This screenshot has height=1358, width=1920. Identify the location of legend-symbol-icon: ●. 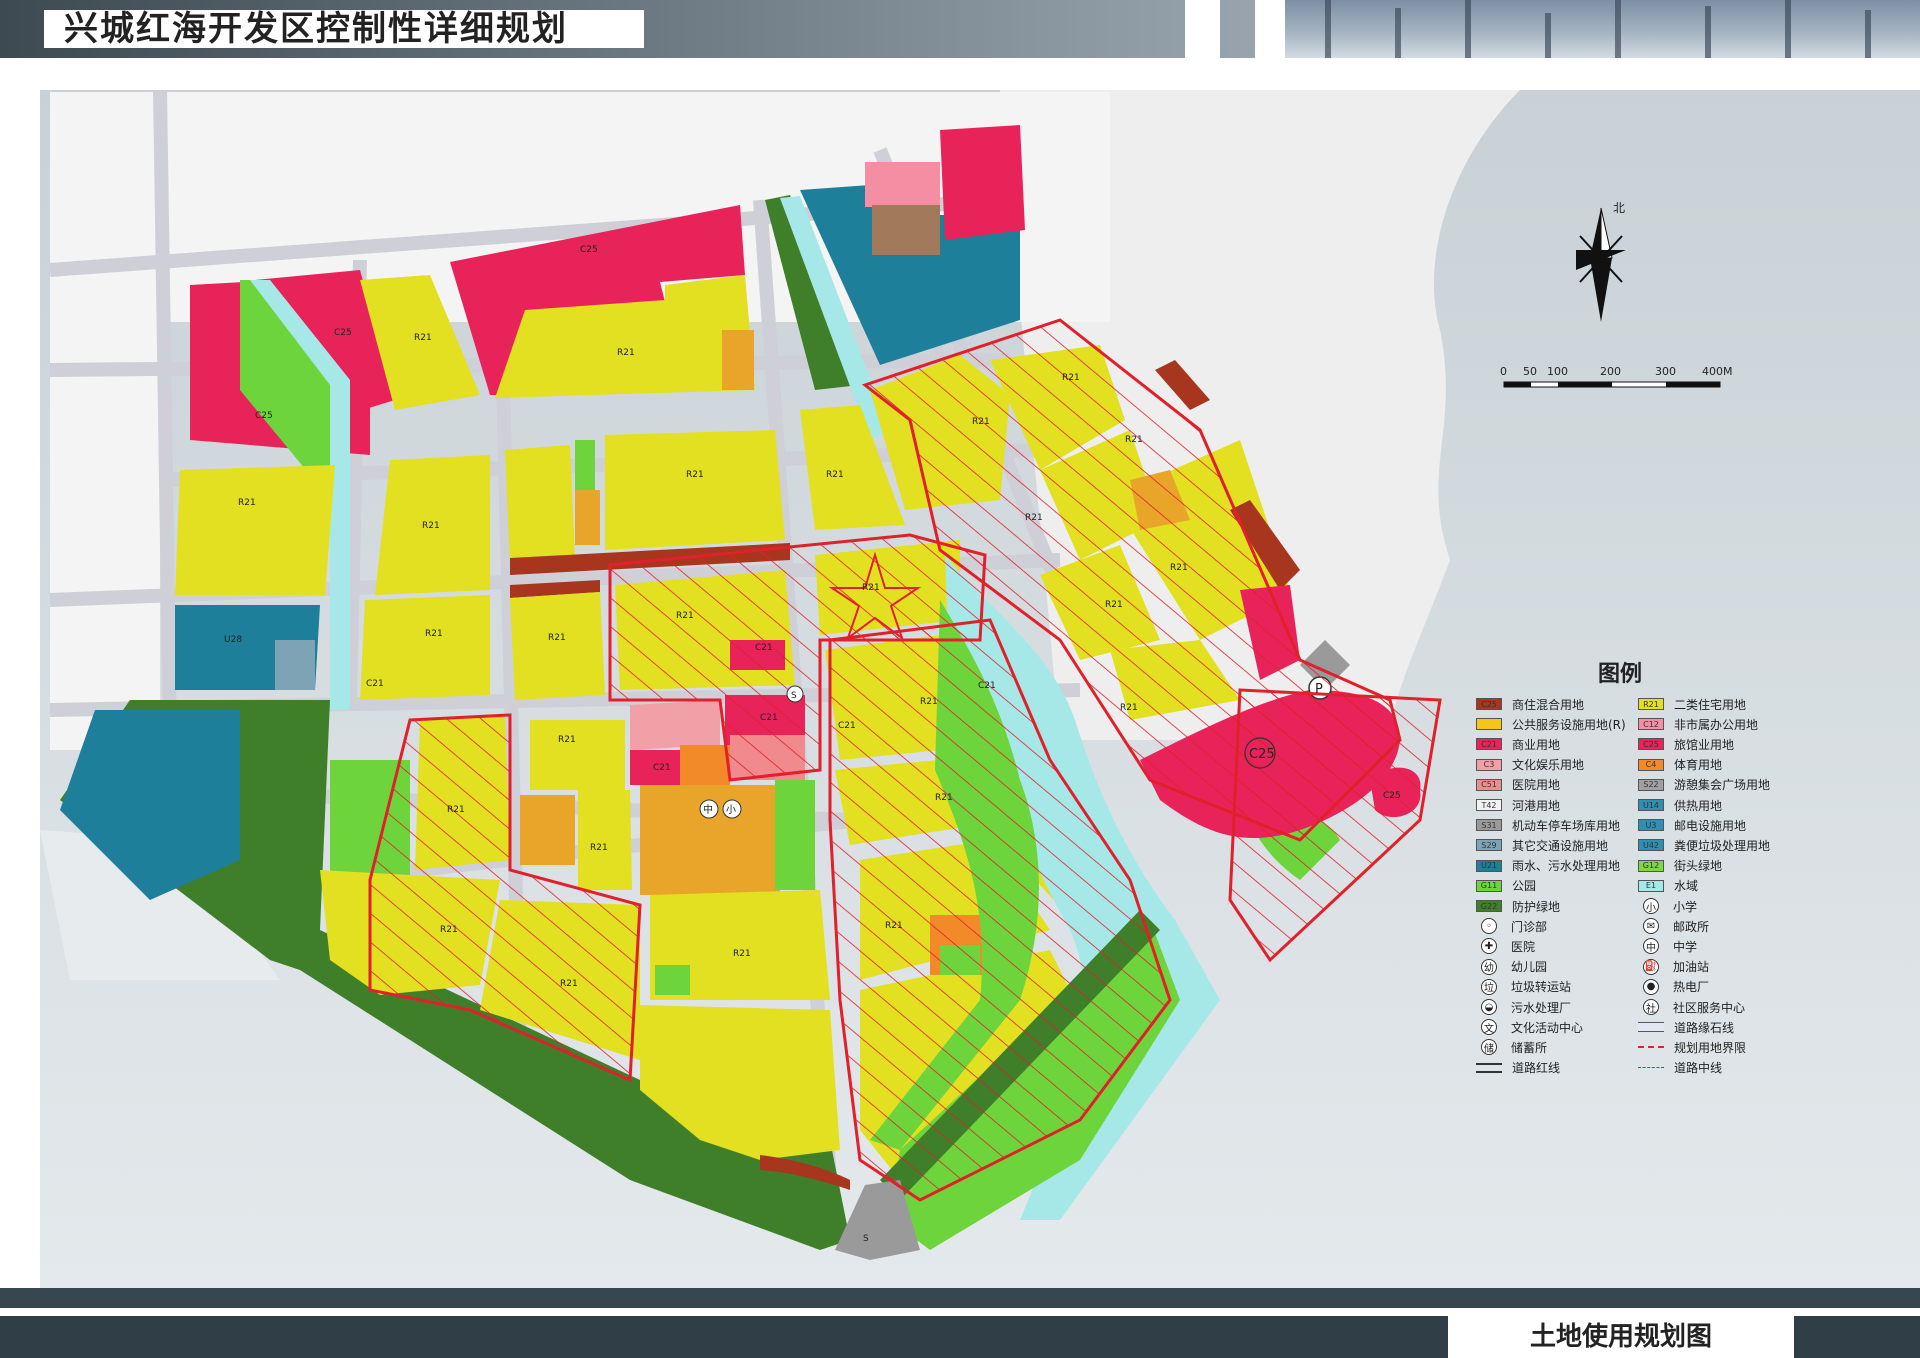
(1651, 986).